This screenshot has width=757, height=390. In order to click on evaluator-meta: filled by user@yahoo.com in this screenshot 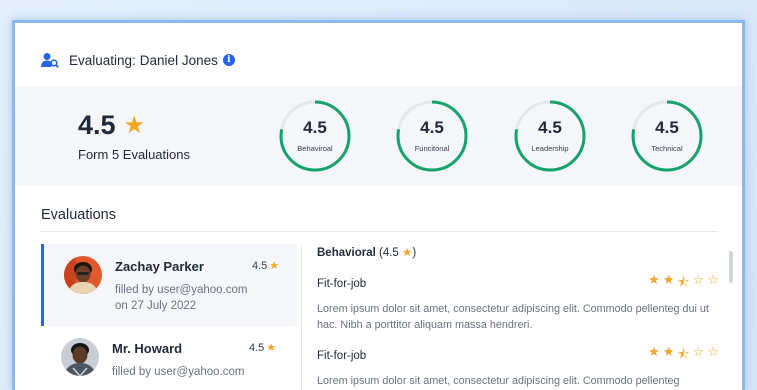, I will do `click(178, 372)`.